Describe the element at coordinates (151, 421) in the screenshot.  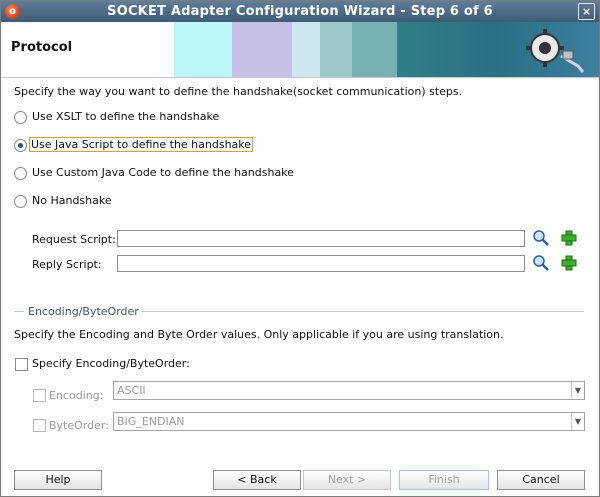
I see `byteorder-value: BIG_ENDIAN` at that location.